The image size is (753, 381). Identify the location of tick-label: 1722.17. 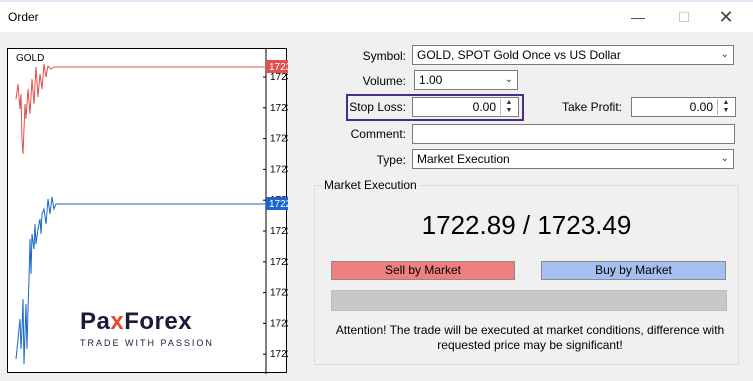
(279, 354).